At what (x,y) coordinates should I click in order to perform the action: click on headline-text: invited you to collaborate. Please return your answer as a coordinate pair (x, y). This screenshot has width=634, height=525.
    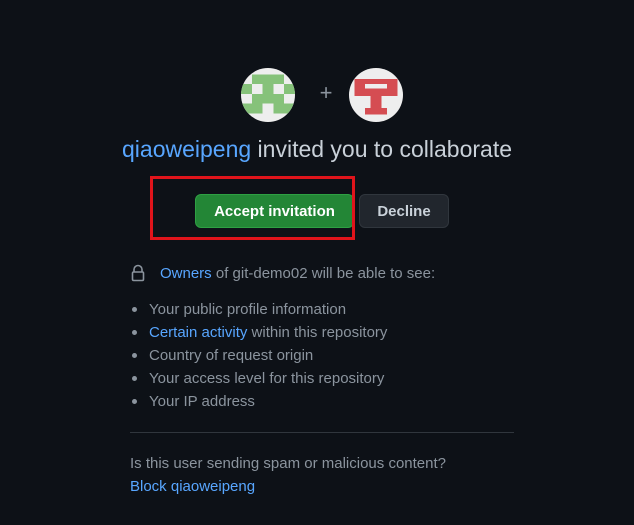
    Looking at the image, I should click on (381, 149).